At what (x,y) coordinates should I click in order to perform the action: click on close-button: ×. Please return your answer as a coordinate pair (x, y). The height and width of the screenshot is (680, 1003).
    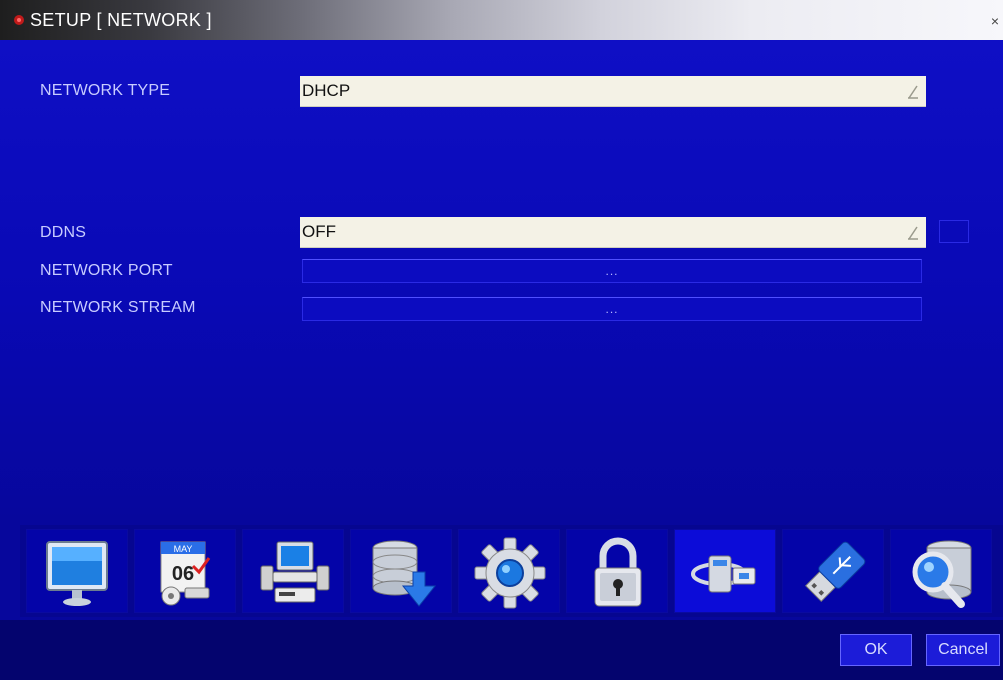
    Looking at the image, I should click on (995, 21).